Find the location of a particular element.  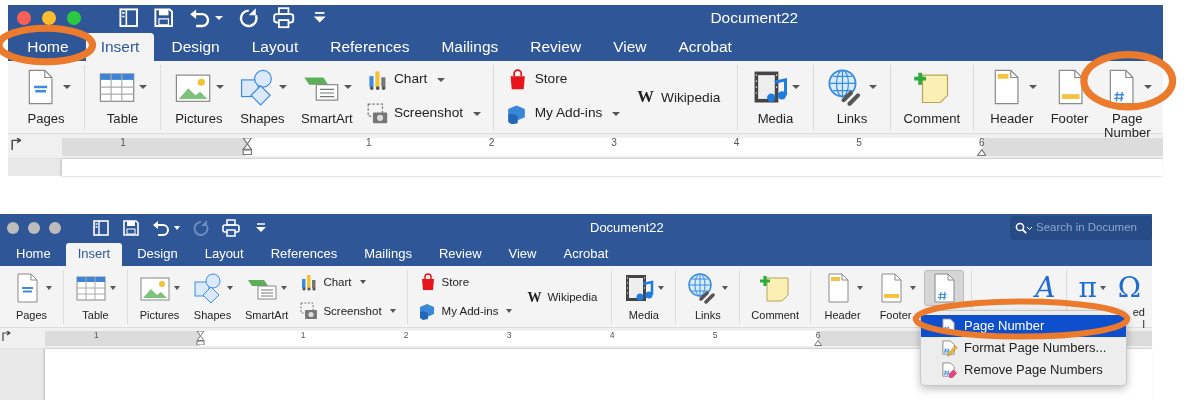

menu-item: Remove Page Numbers is located at coordinates (1024, 370).